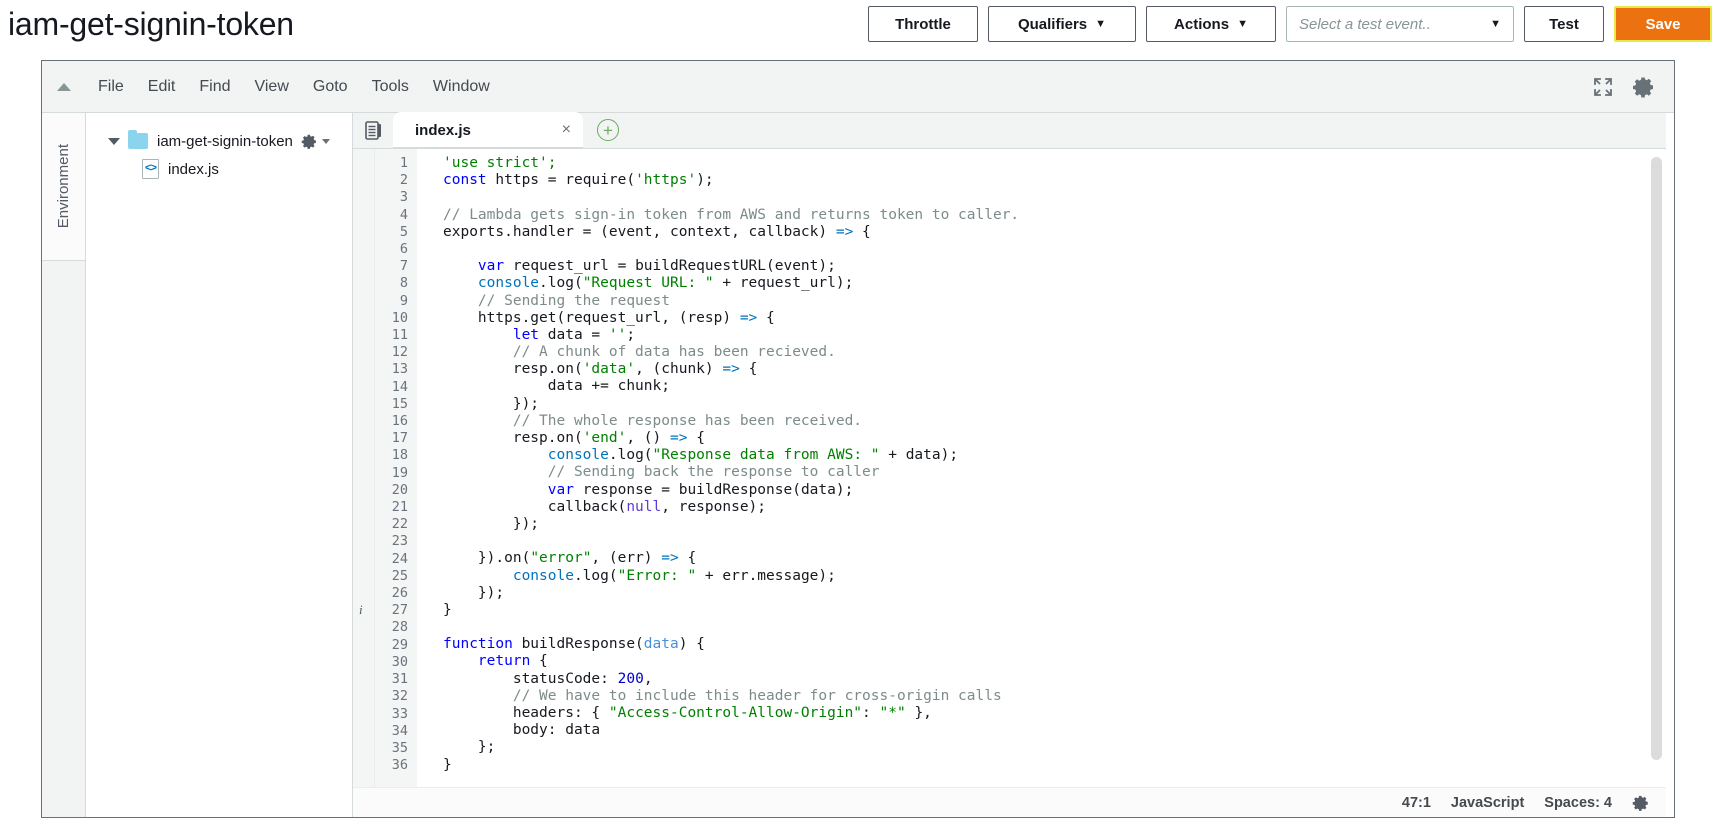 The image size is (1716, 832). Describe the element at coordinates (1054, 386) in the screenshot. I see `code-line: data += chunk;` at that location.